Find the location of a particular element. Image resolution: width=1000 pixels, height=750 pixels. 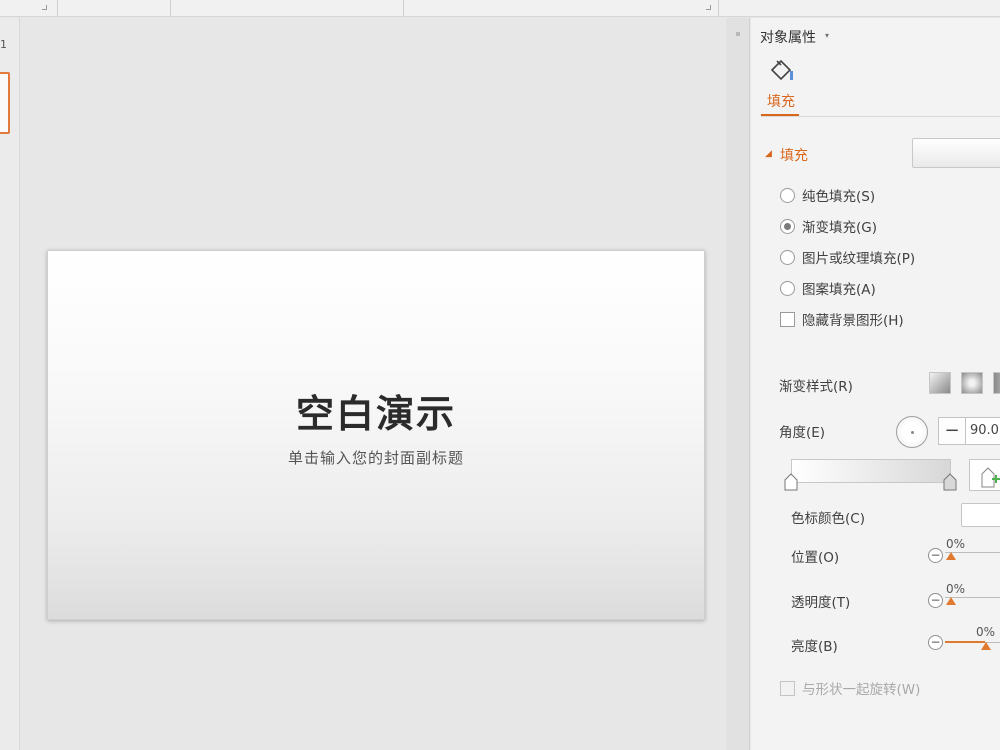

position-label: 位置(O) is located at coordinates (815, 558).